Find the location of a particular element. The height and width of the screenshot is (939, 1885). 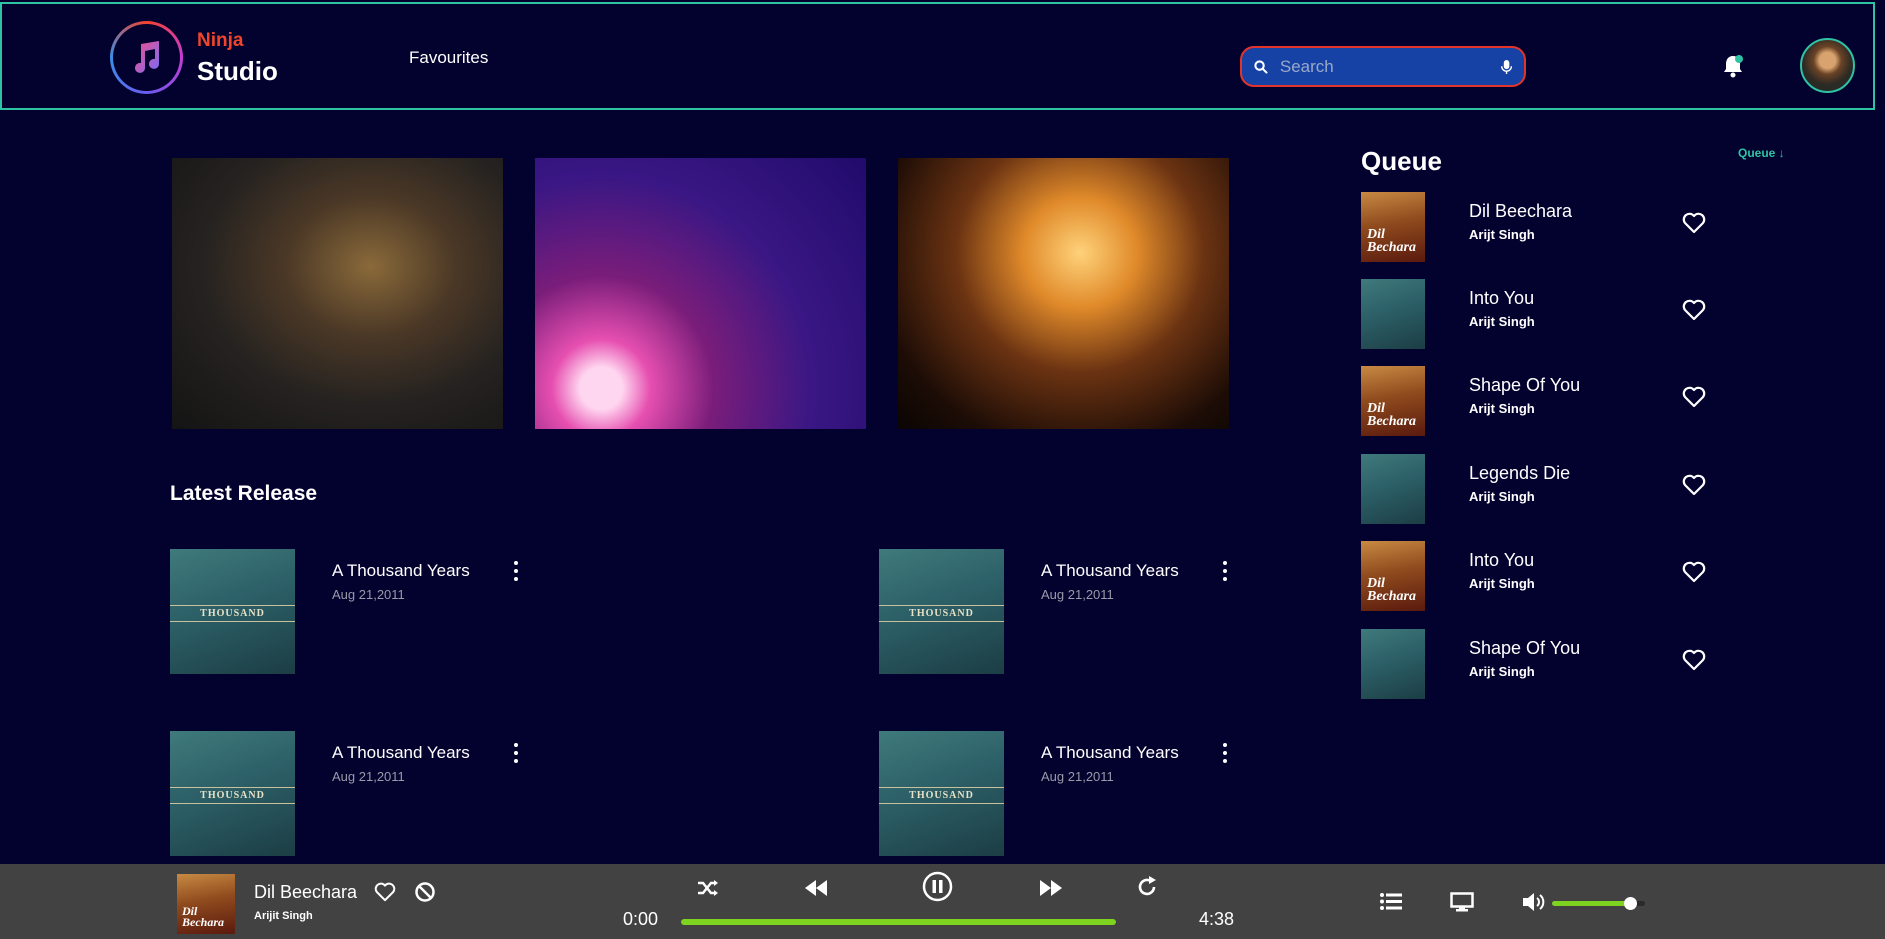

queue-item: Dil Bechara Dil Beechara Arijt Singh is located at coordinates (1581, 227).